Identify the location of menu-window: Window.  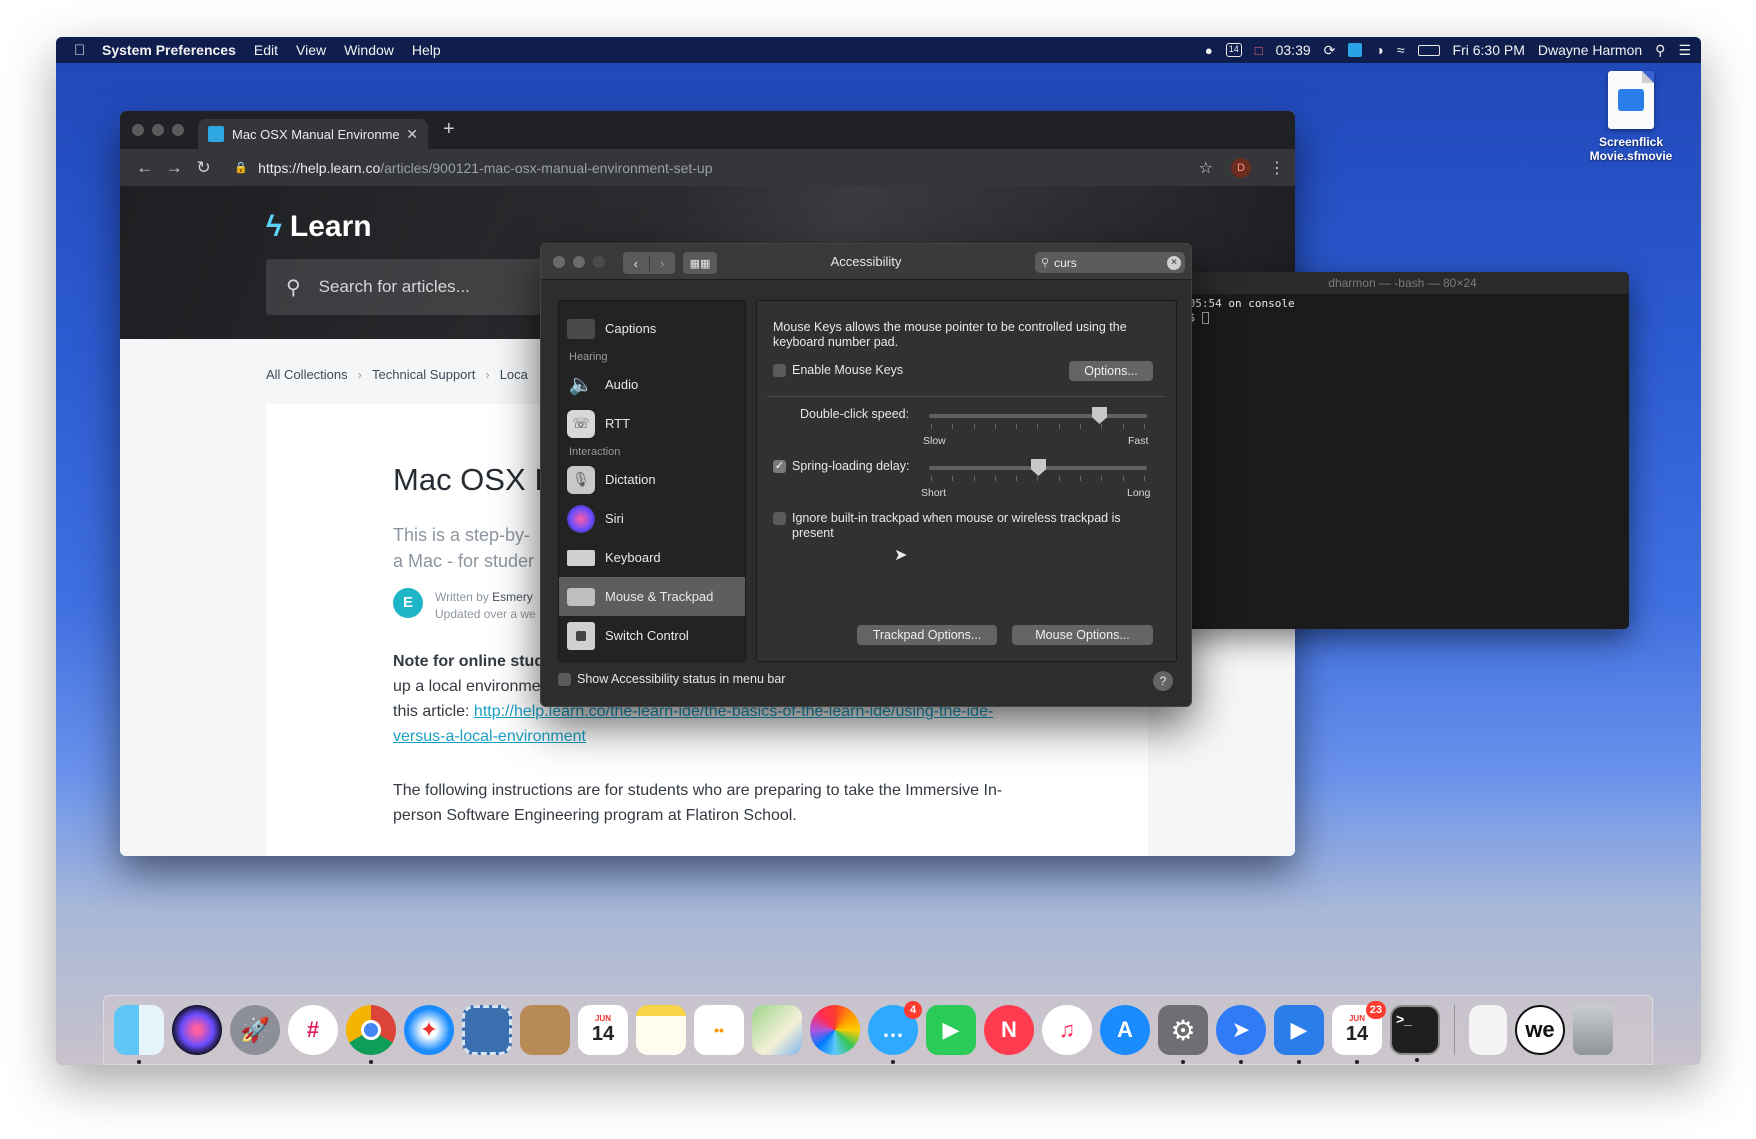
(369, 50).